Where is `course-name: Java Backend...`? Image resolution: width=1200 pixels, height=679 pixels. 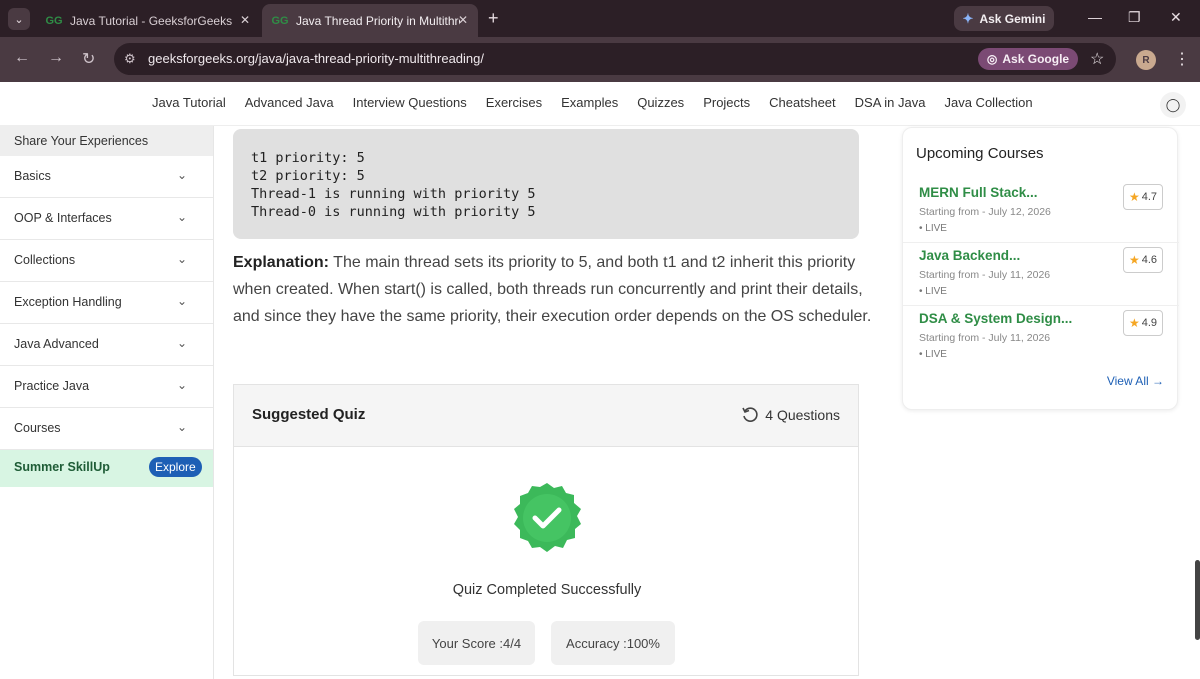 course-name: Java Backend... is located at coordinates (969, 255).